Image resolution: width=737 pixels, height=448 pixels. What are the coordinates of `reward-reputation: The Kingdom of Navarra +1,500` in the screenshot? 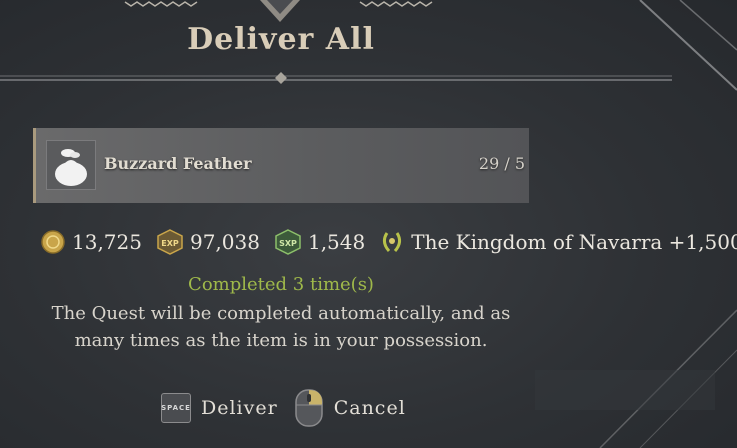 It's located at (558, 242).